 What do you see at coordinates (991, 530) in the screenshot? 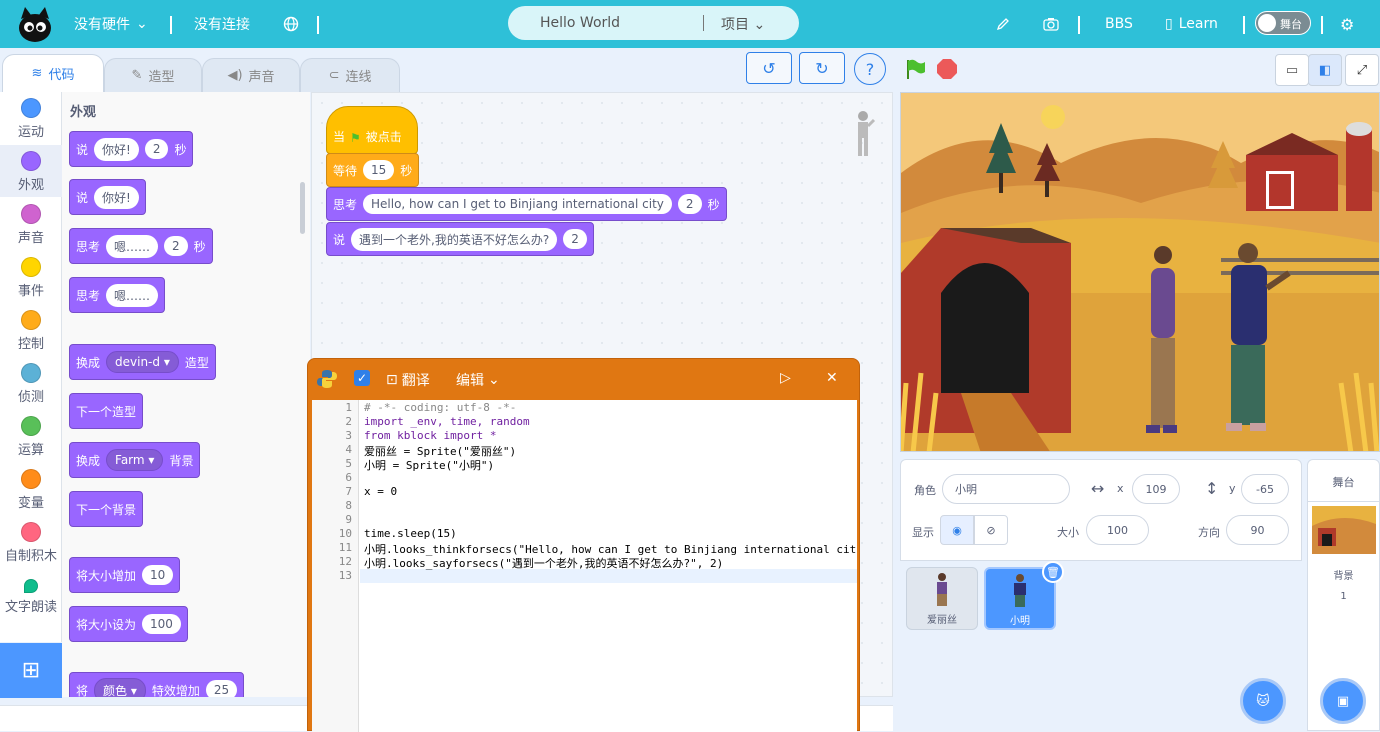
I see `show-hidden-button: ⊘` at bounding box center [991, 530].